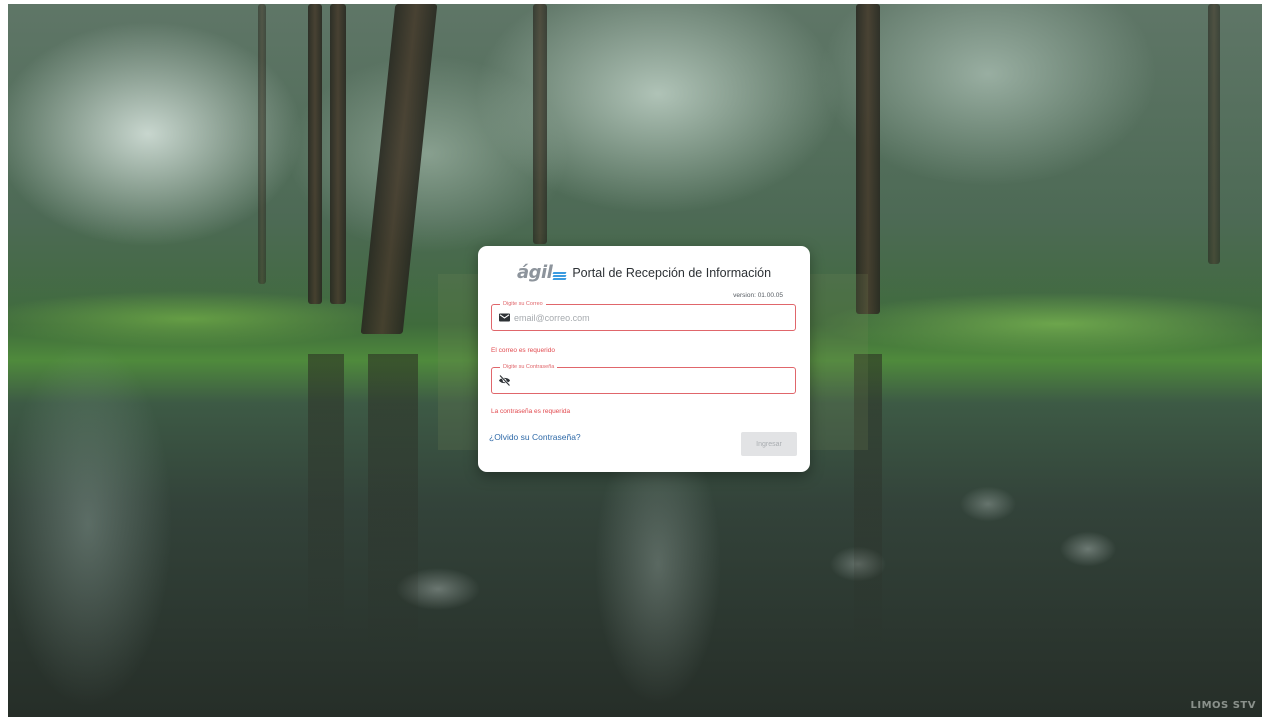 This screenshot has height=717, width=1263. I want to click on password-field: Digite su Contraseña, so click(643, 378).